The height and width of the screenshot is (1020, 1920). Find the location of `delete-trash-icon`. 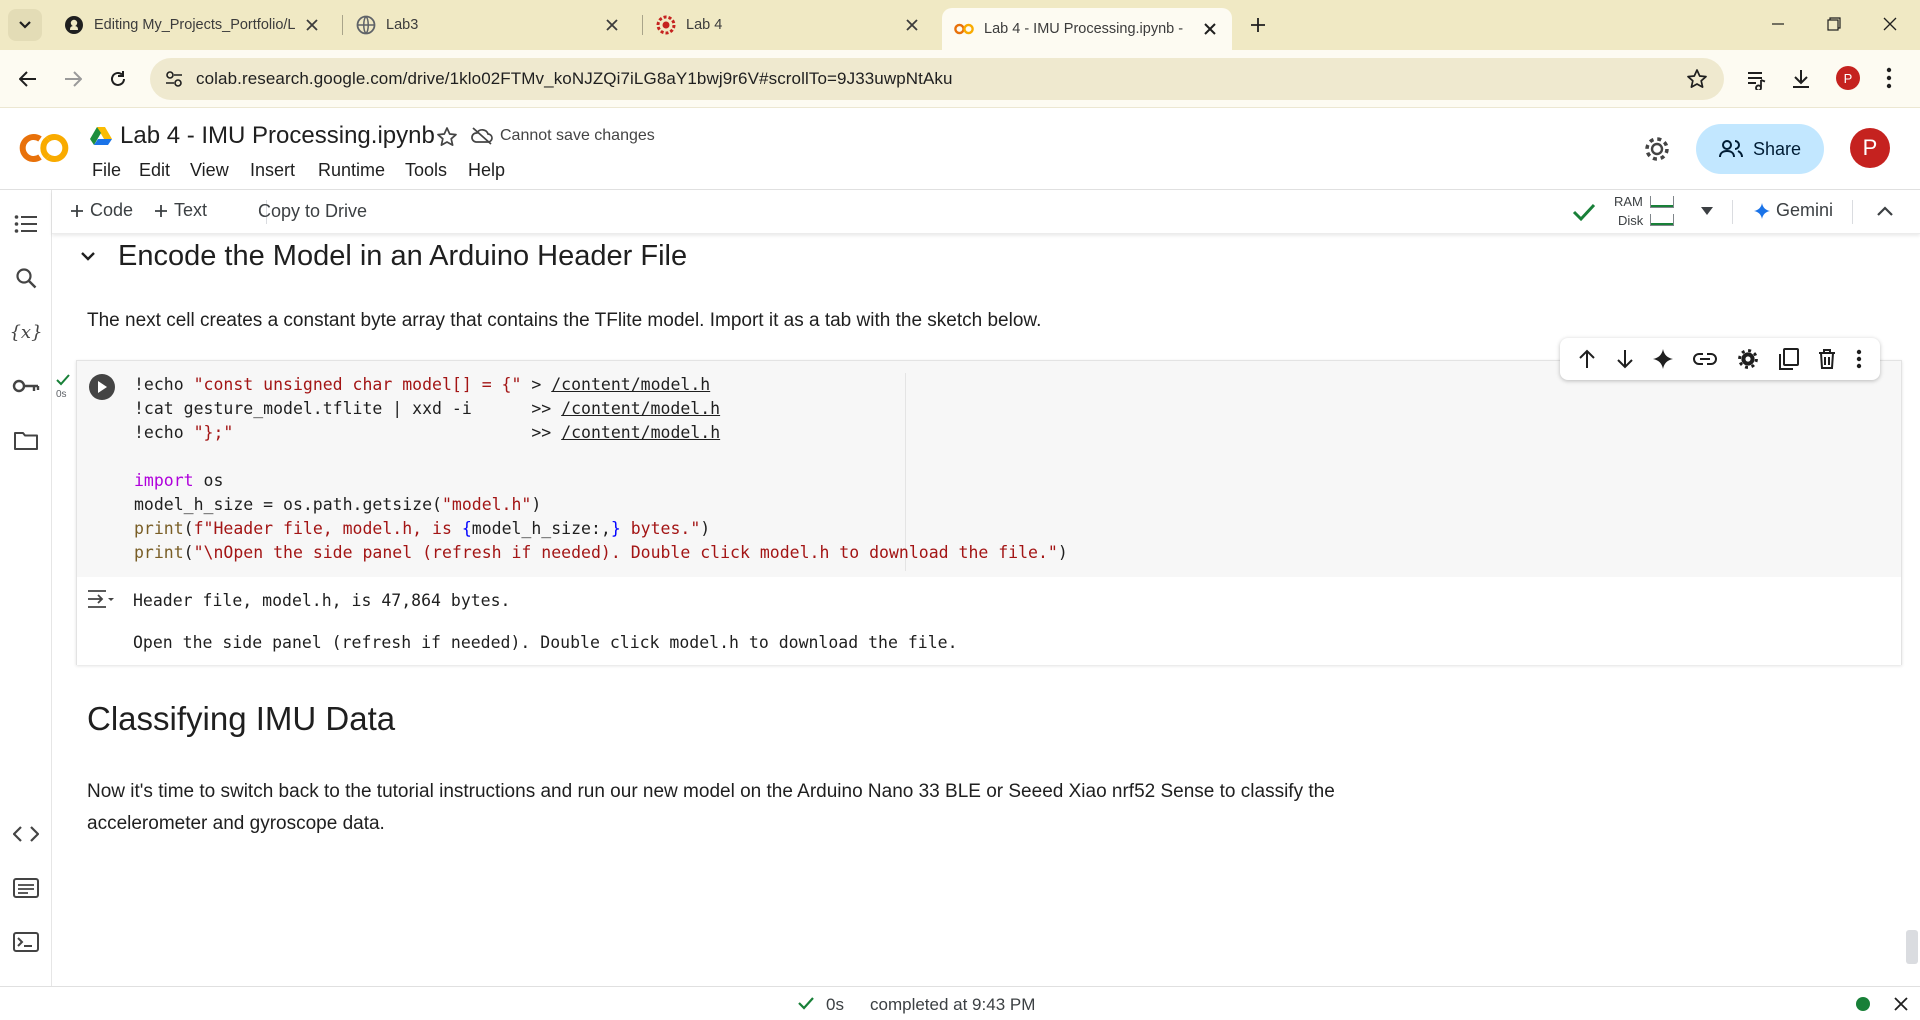

delete-trash-icon is located at coordinates (1827, 359).